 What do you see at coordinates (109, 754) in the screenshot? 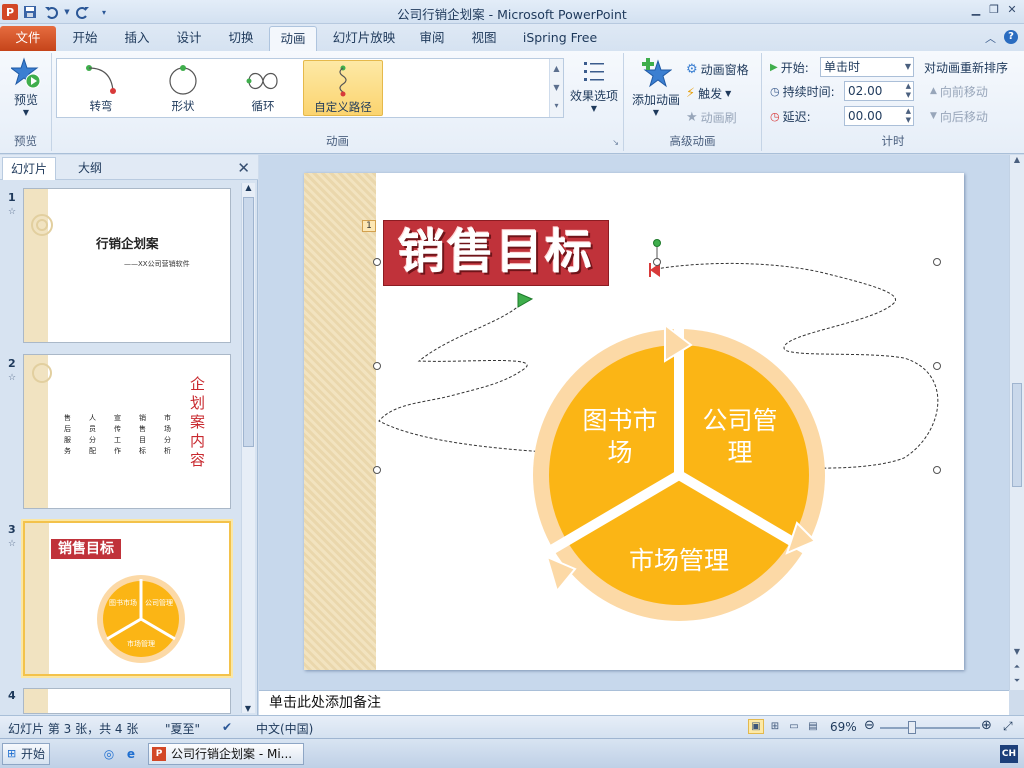
I see `show-desktop-icon: ◎` at bounding box center [109, 754].